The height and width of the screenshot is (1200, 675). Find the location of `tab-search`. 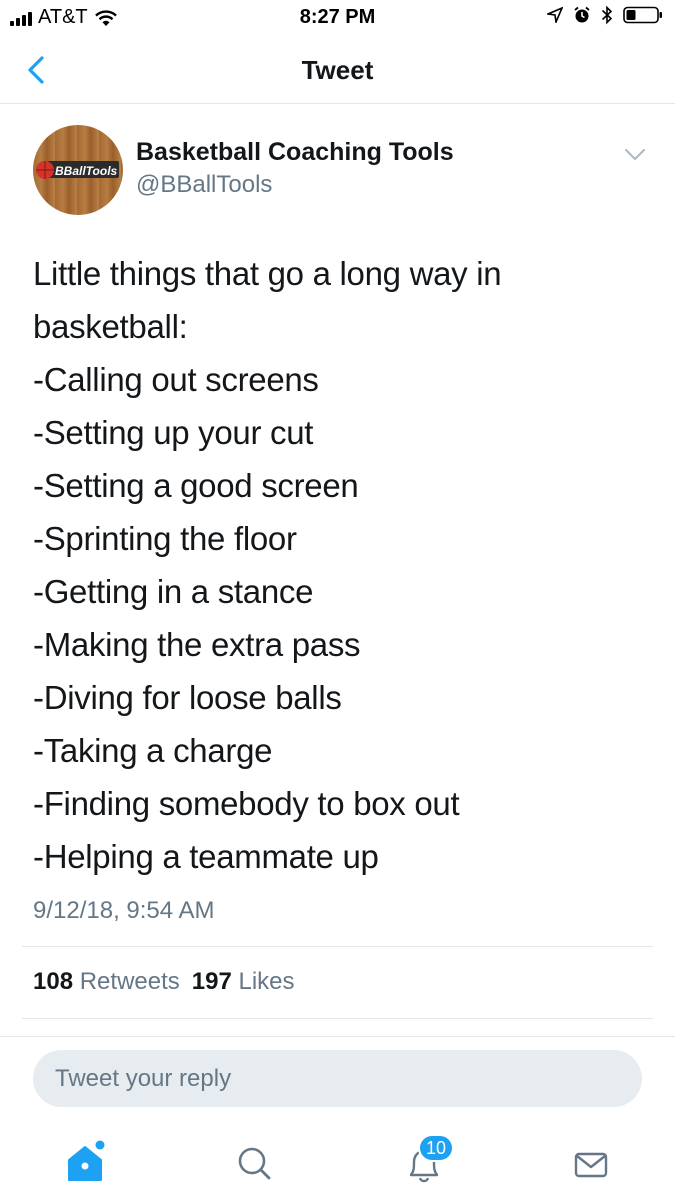

tab-search is located at coordinates (254, 1164).